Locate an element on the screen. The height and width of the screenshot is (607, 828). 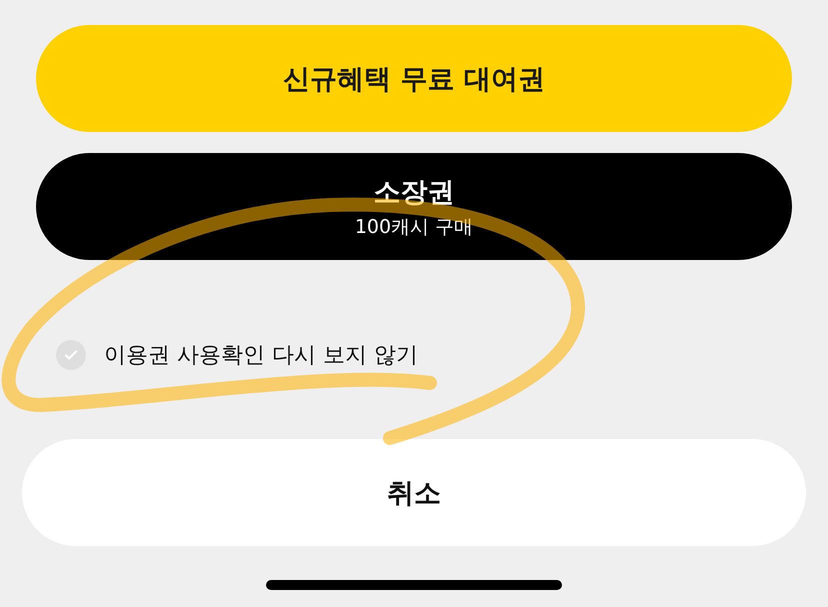
checkbox-label: 이용권 사용확인 다시 보지 않기 is located at coordinates (261, 356).